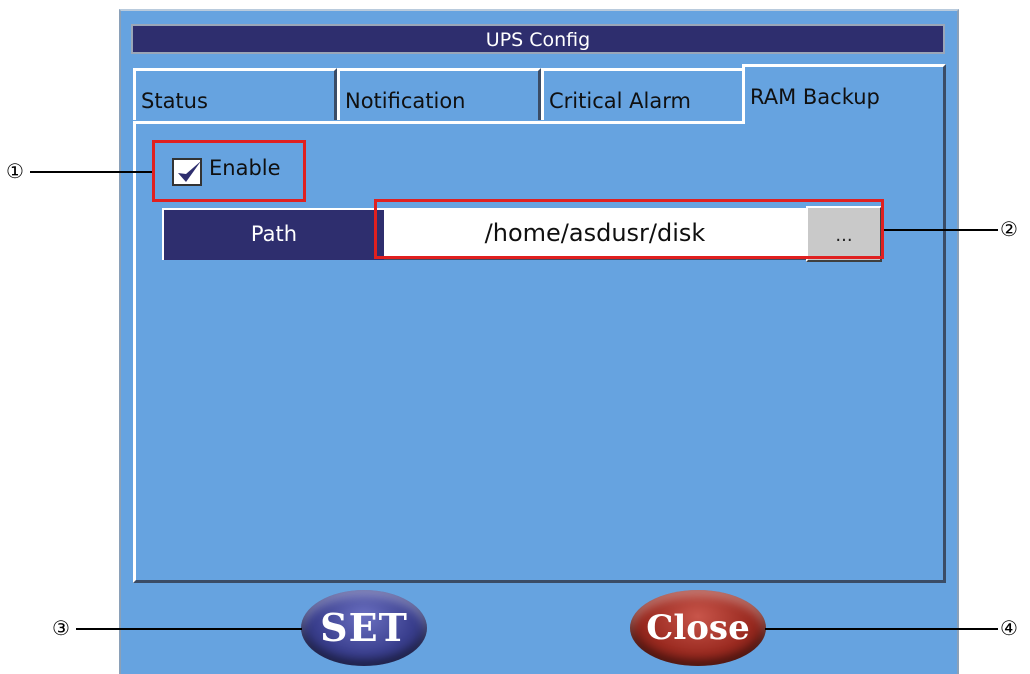 This screenshot has width=1030, height=674. Describe the element at coordinates (698, 628) in the screenshot. I see `close-button: Close` at that location.